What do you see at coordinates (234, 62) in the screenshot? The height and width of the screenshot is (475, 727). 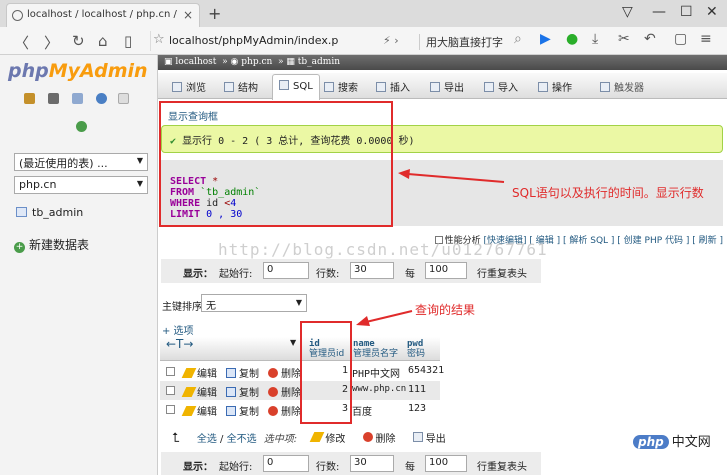 I see `db-icon: ◉` at bounding box center [234, 62].